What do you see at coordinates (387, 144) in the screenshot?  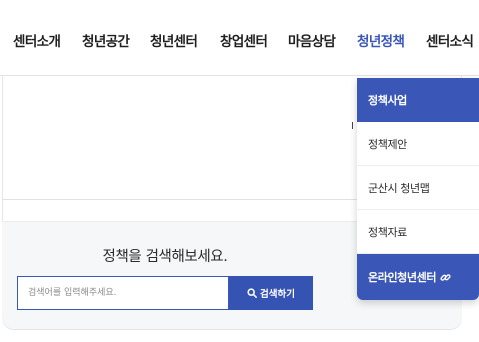 I see `dropdown-item-label: 정책제안` at bounding box center [387, 144].